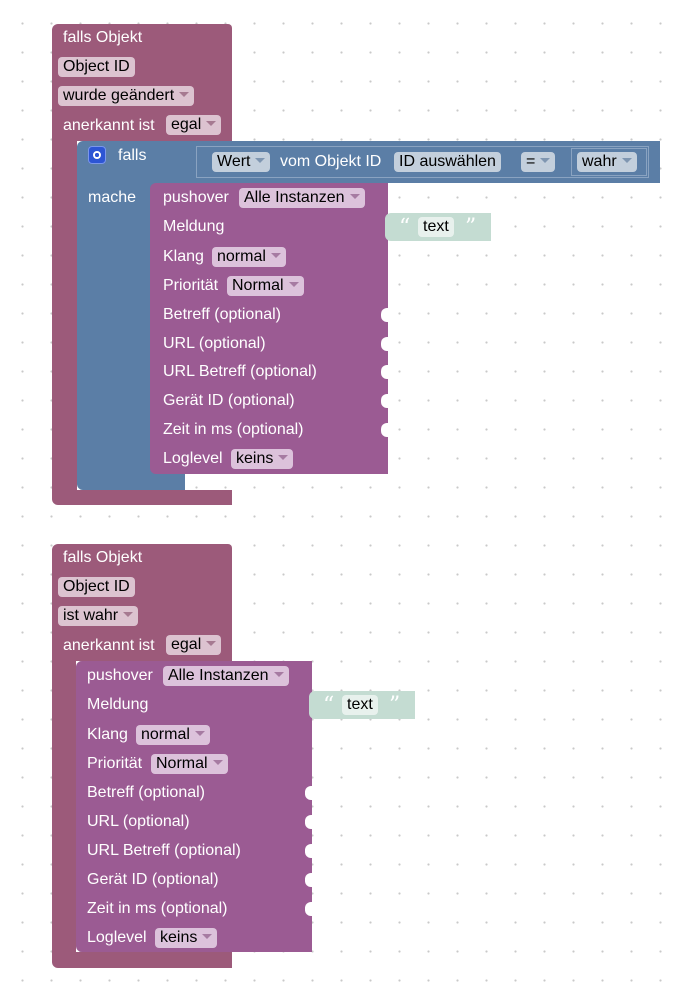  Describe the element at coordinates (331, 161) in the screenshot. I see `of-object-label: vom Objekt ID` at that location.